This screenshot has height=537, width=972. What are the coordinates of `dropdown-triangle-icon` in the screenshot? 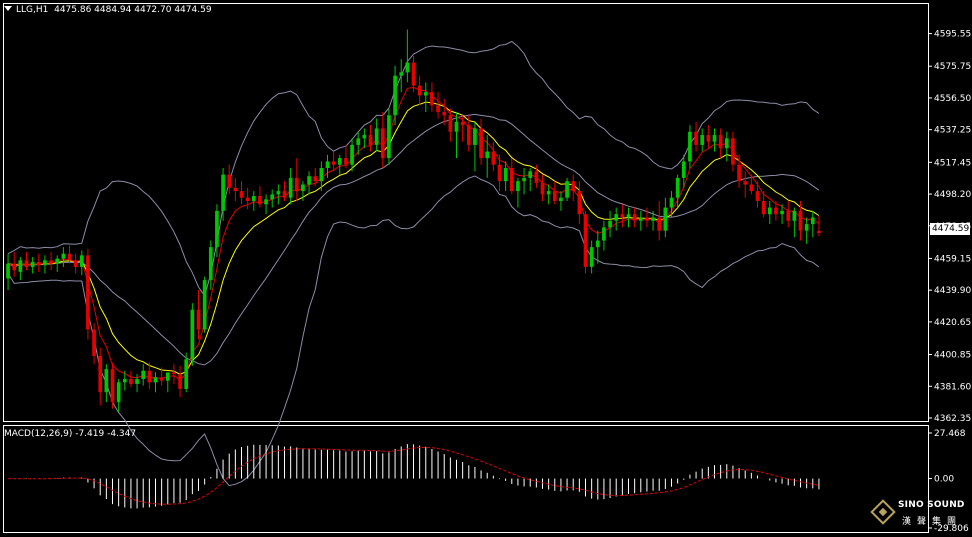 It's located at (8, 8).